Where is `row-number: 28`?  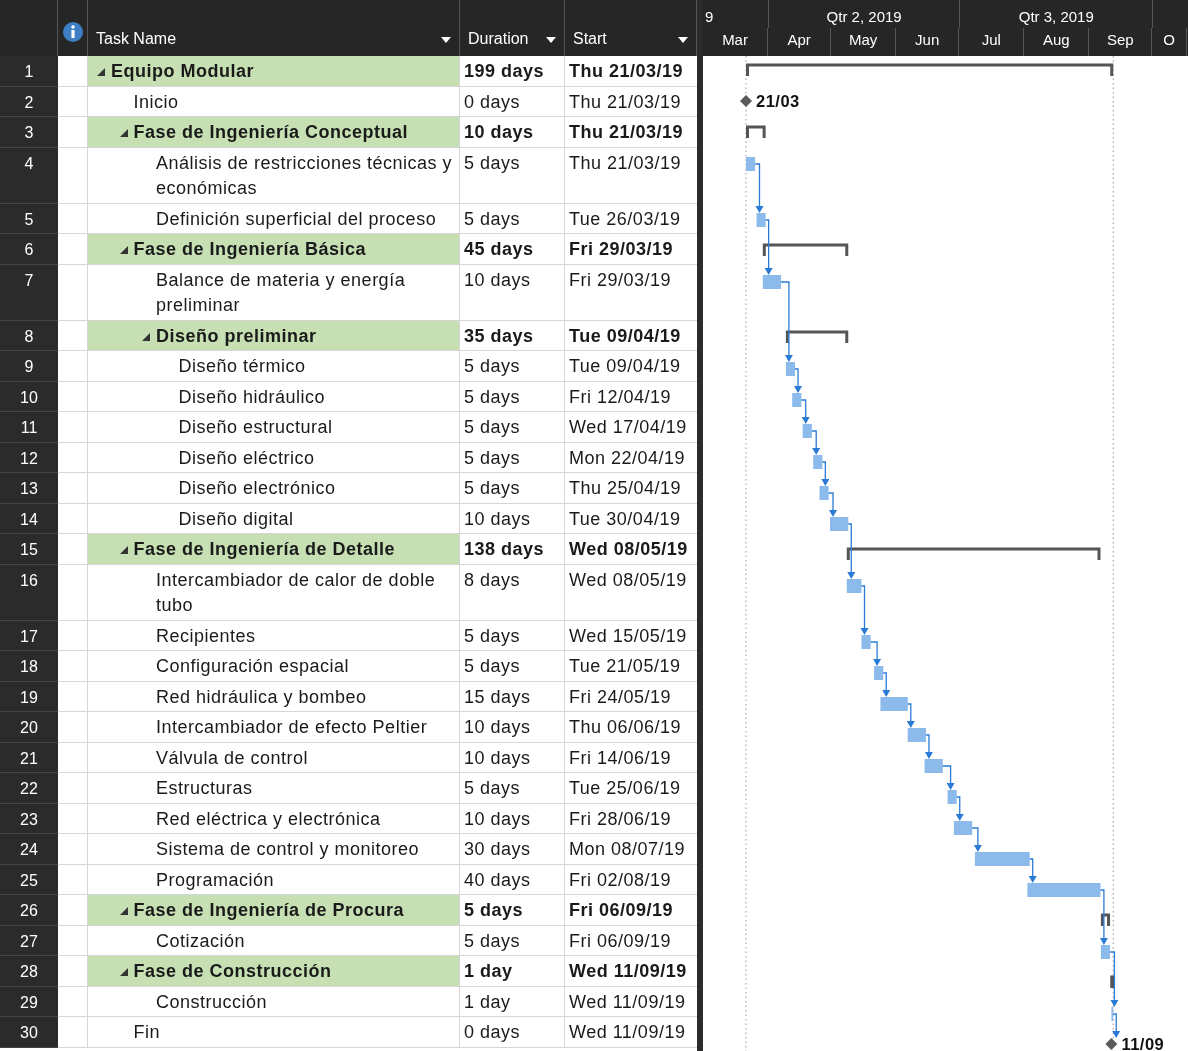 row-number: 28 is located at coordinates (29, 971).